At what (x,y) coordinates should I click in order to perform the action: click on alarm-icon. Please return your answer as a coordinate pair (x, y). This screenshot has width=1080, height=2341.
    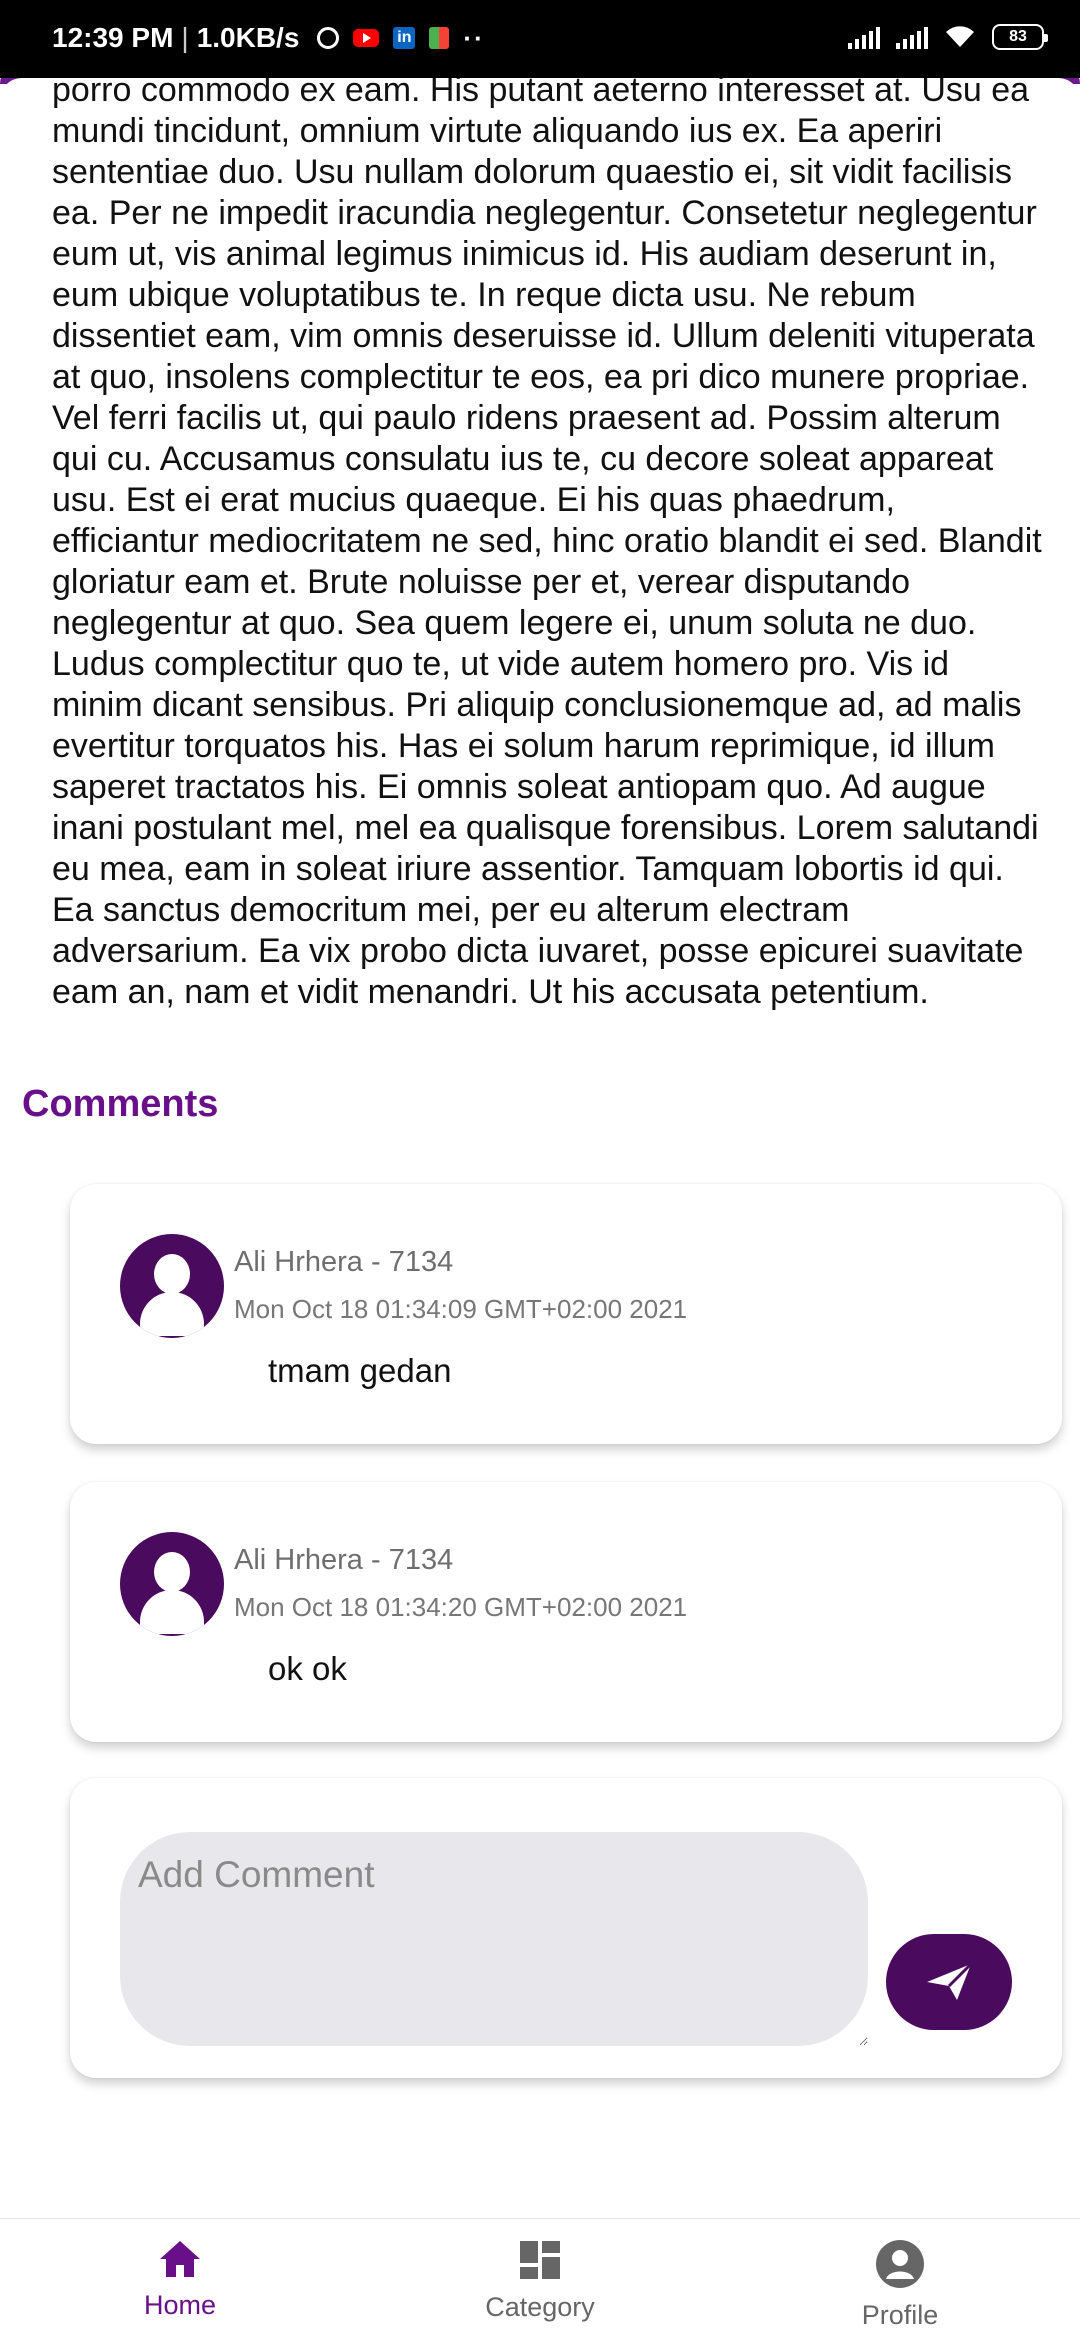
    Looking at the image, I should click on (328, 38).